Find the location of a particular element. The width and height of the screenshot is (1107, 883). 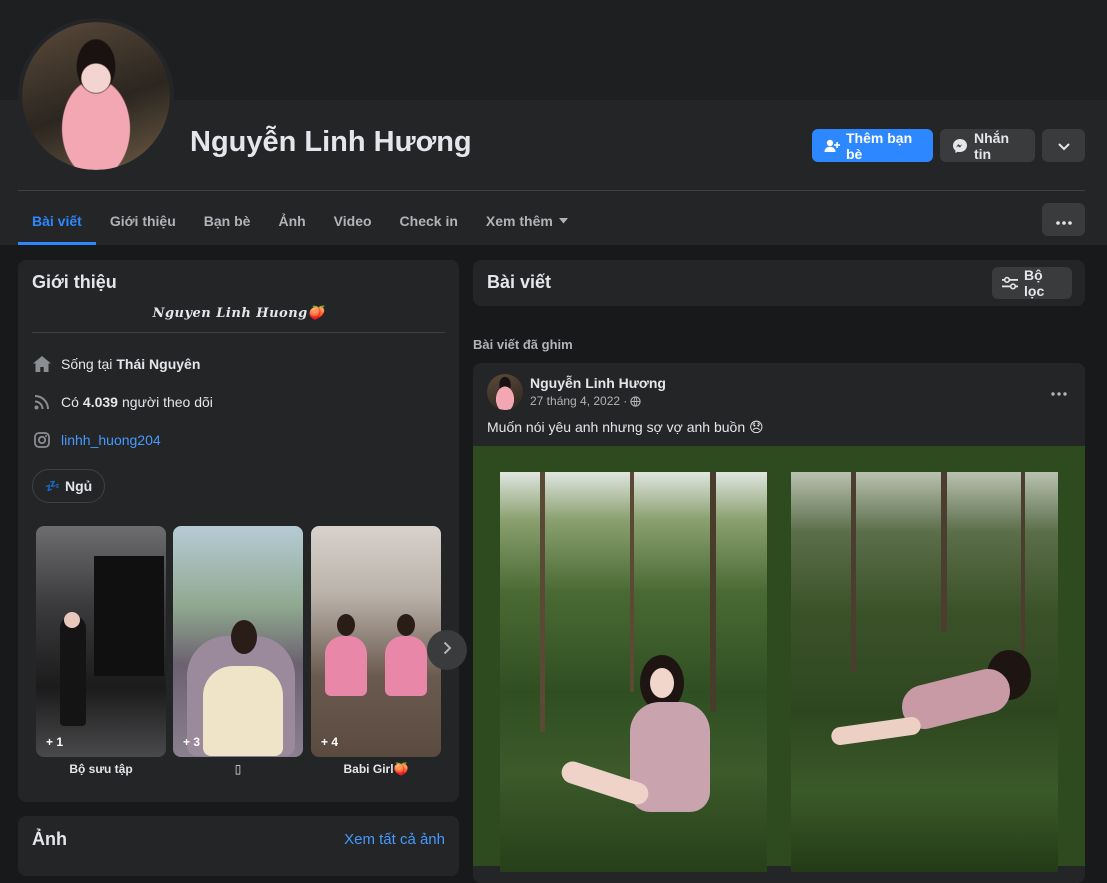

chevron-right-icon is located at coordinates (447, 650).